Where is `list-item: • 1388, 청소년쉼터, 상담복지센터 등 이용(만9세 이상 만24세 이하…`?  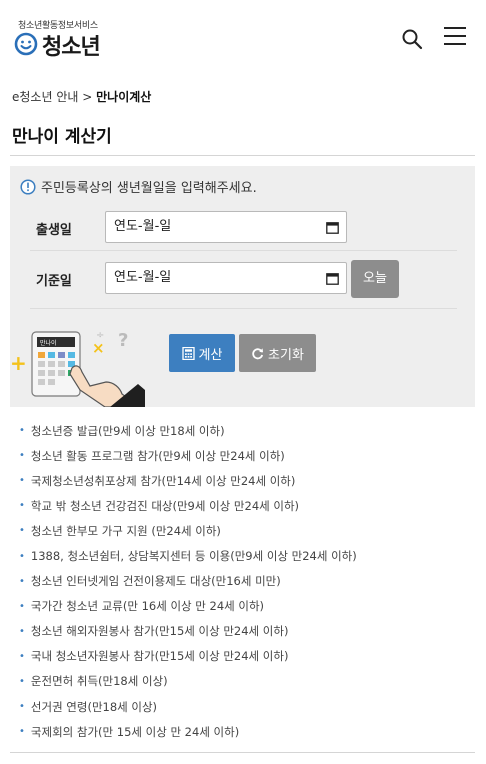
list-item: • 1388, 청소년쉼터, 상담복지센터 등 이용(만9세 이상 만24세 이하… is located at coordinates (188, 556).